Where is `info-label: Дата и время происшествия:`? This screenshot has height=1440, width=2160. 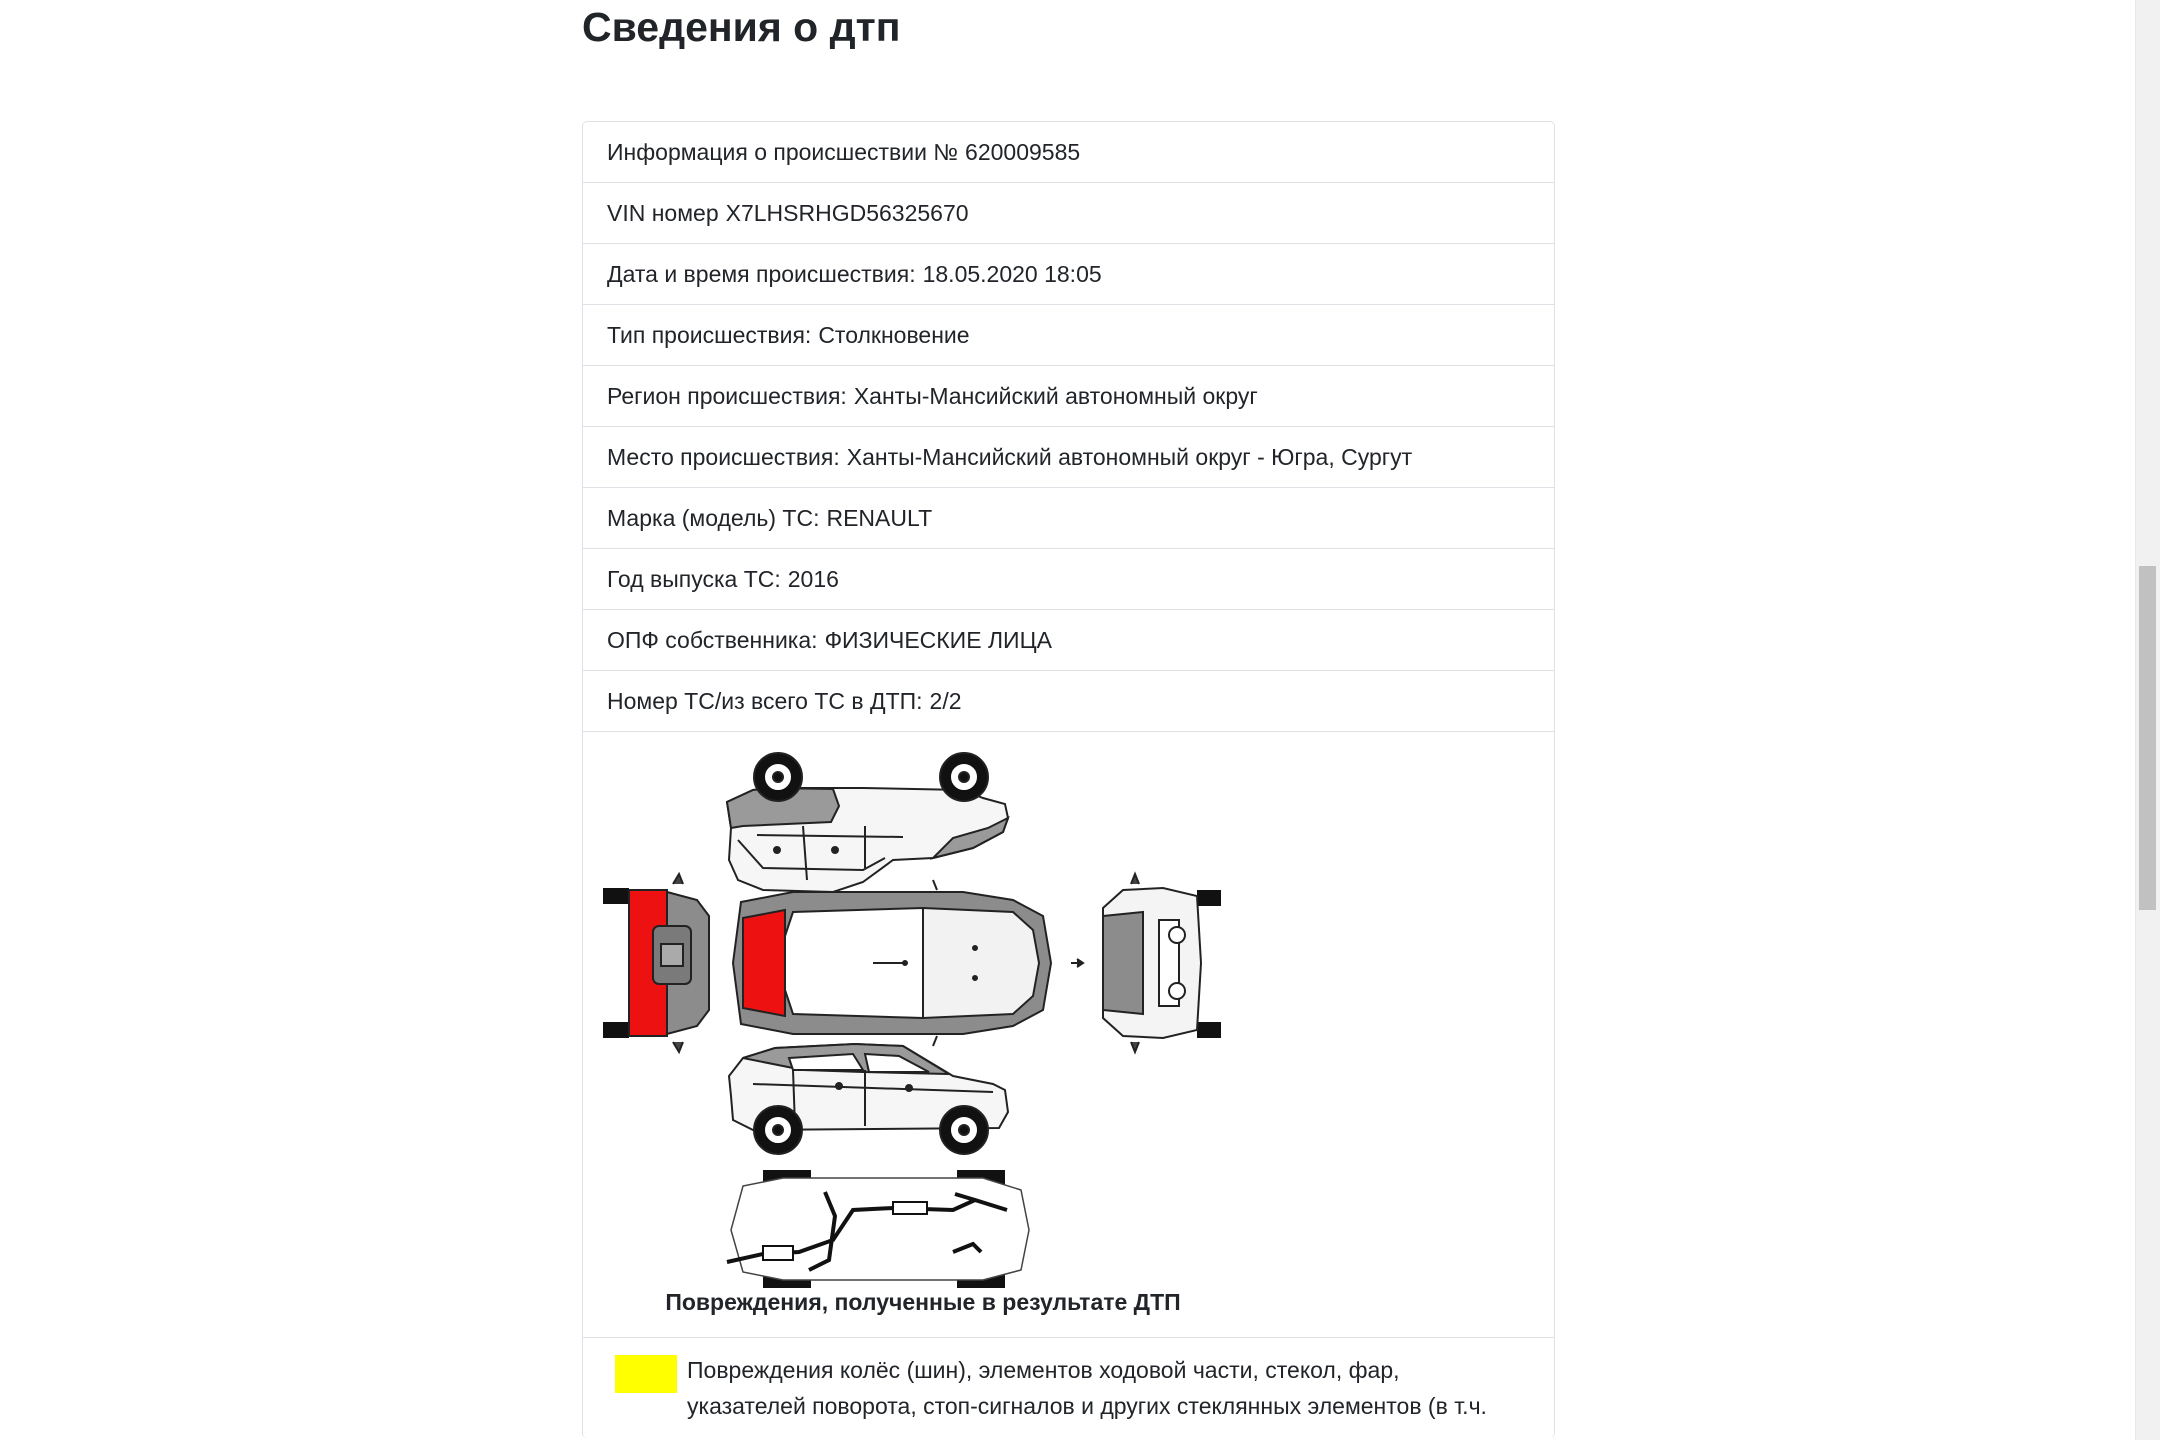
info-label: Дата и время происшествия: is located at coordinates (761, 273).